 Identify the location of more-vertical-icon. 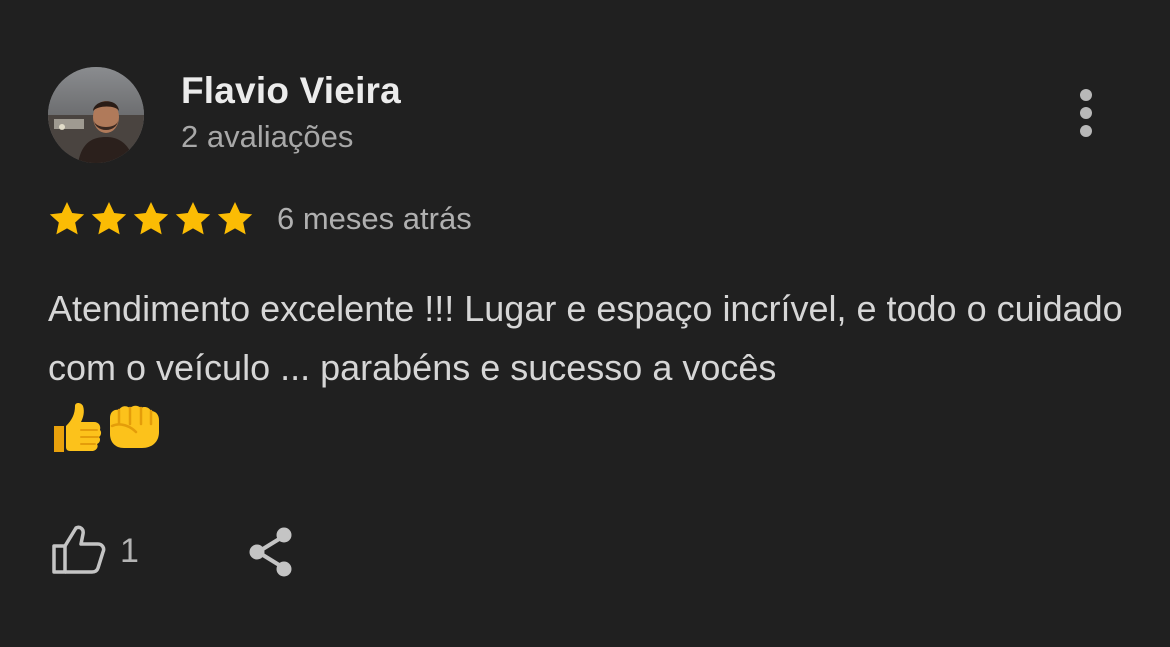
(1086, 113).